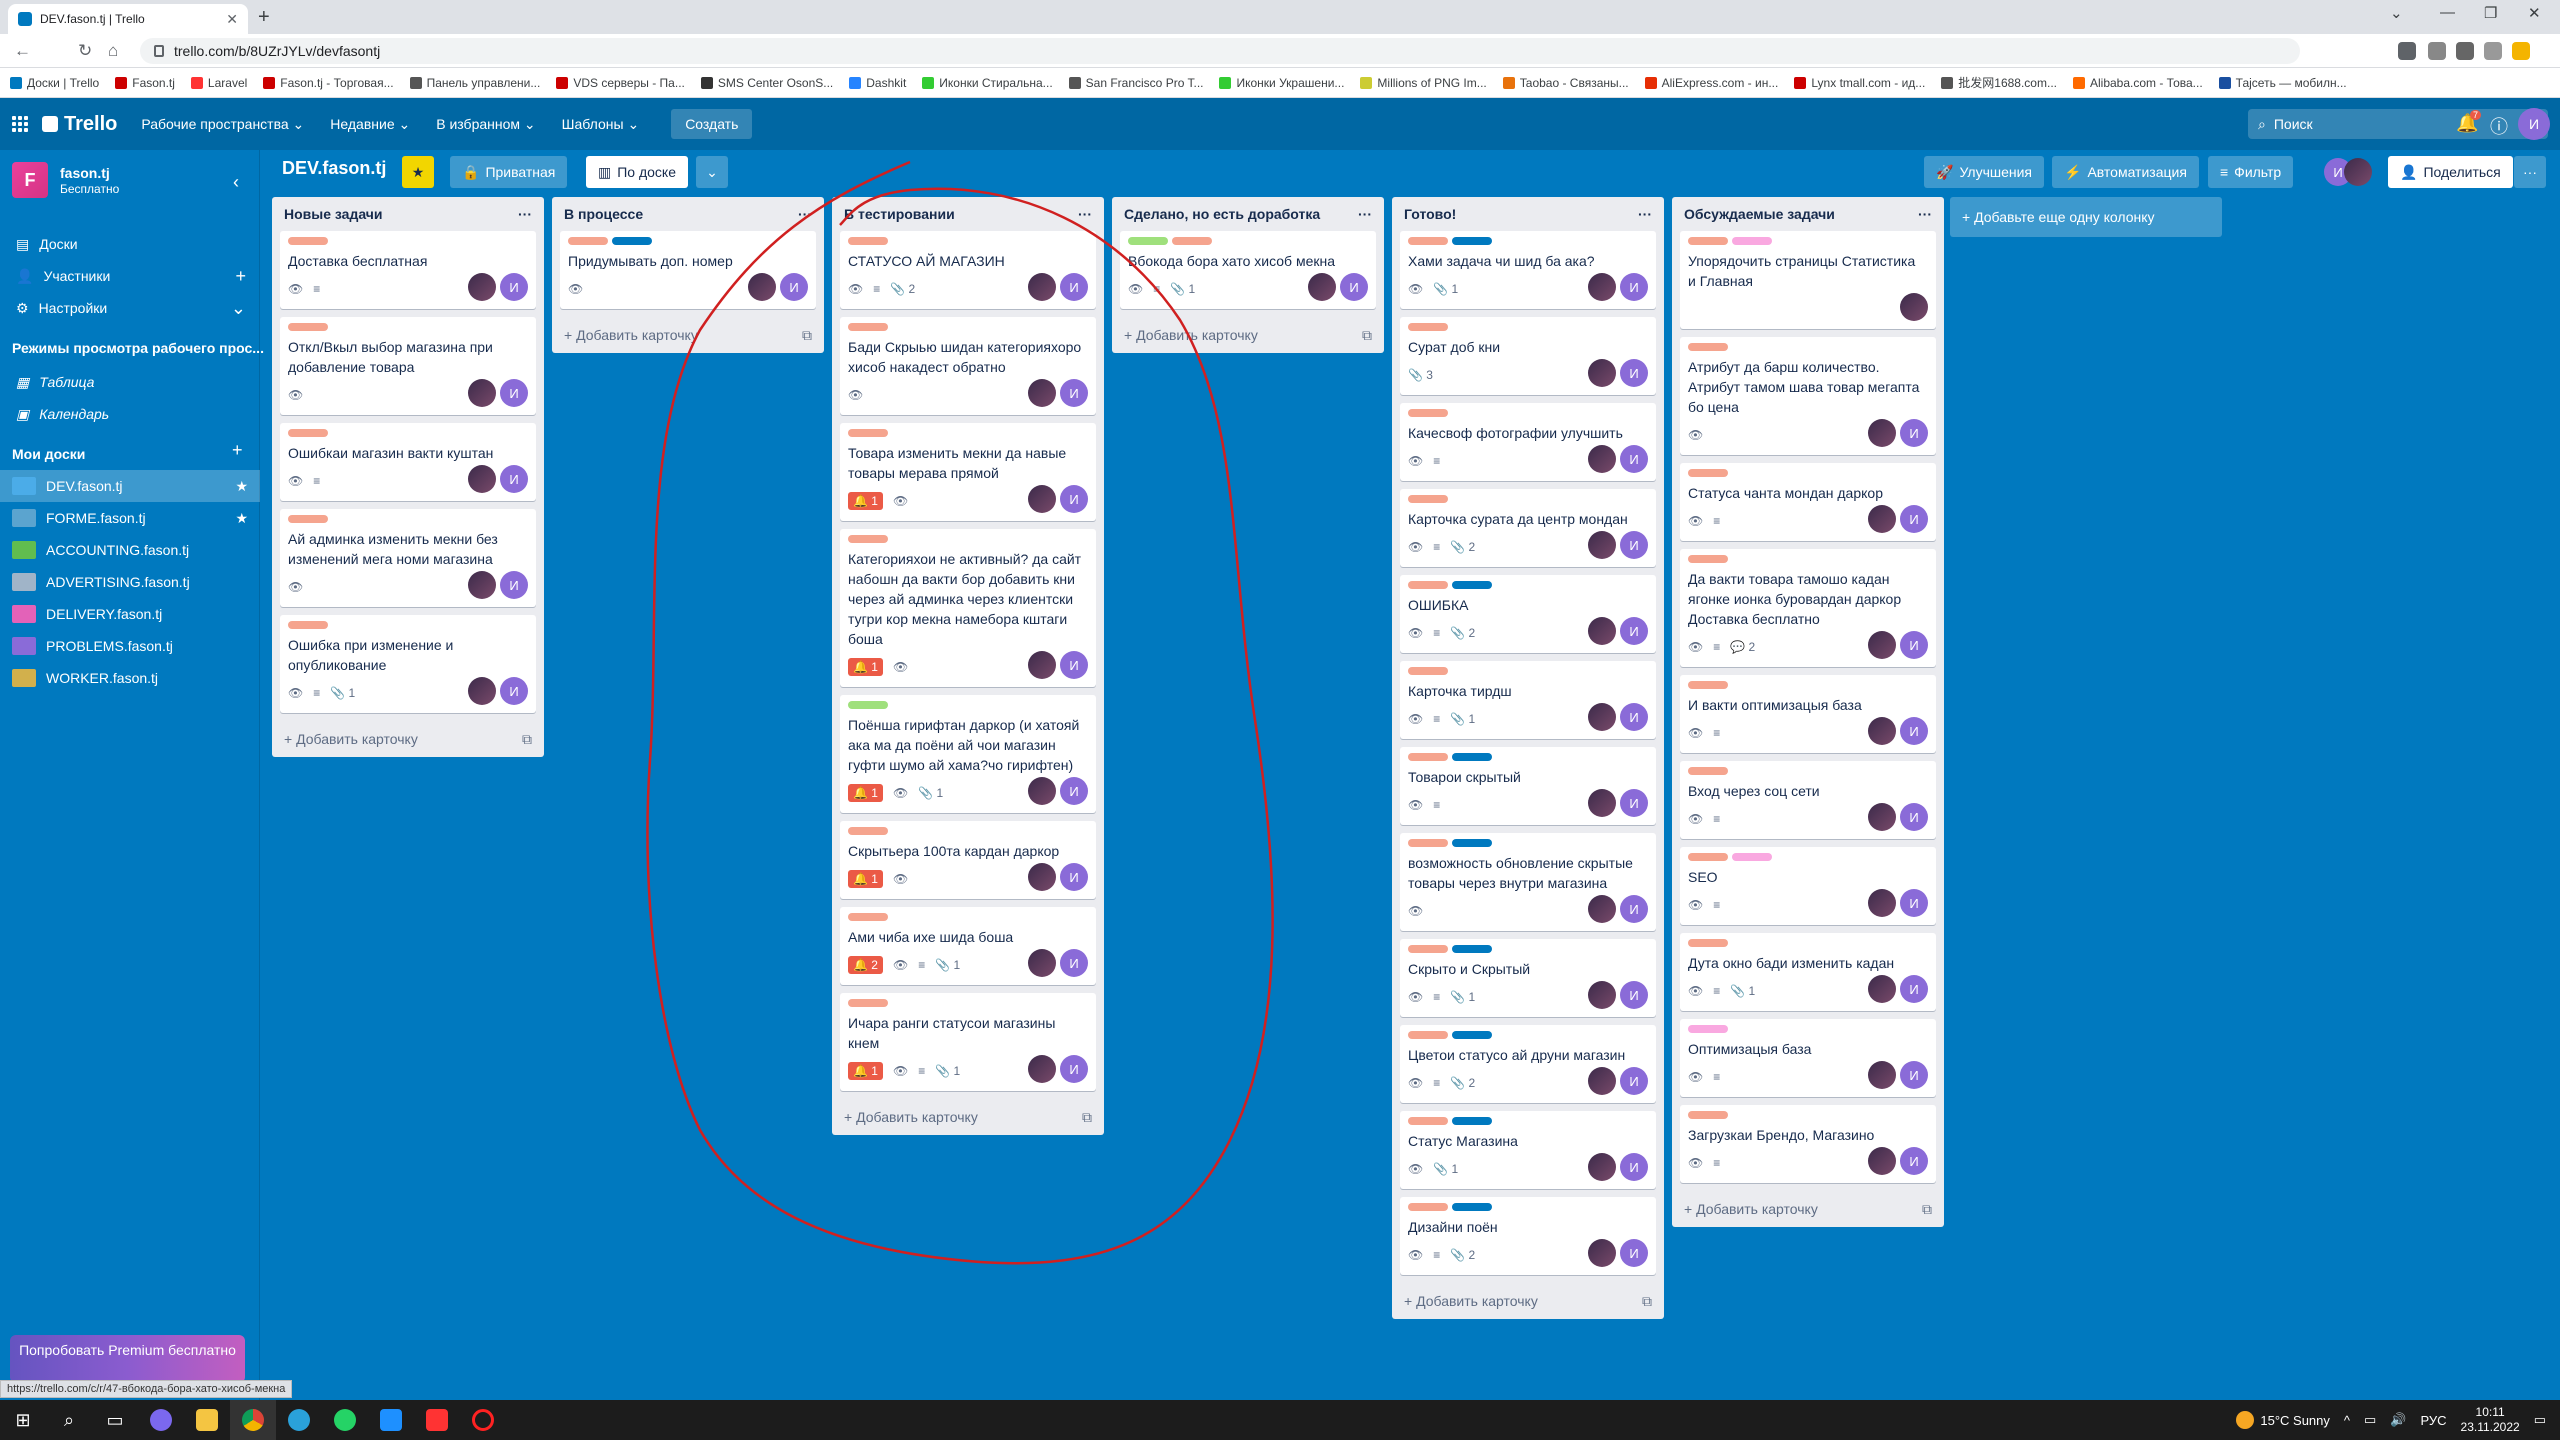  What do you see at coordinates (968, 214) in the screenshot?
I see `list-header: В тестировании ···` at bounding box center [968, 214].